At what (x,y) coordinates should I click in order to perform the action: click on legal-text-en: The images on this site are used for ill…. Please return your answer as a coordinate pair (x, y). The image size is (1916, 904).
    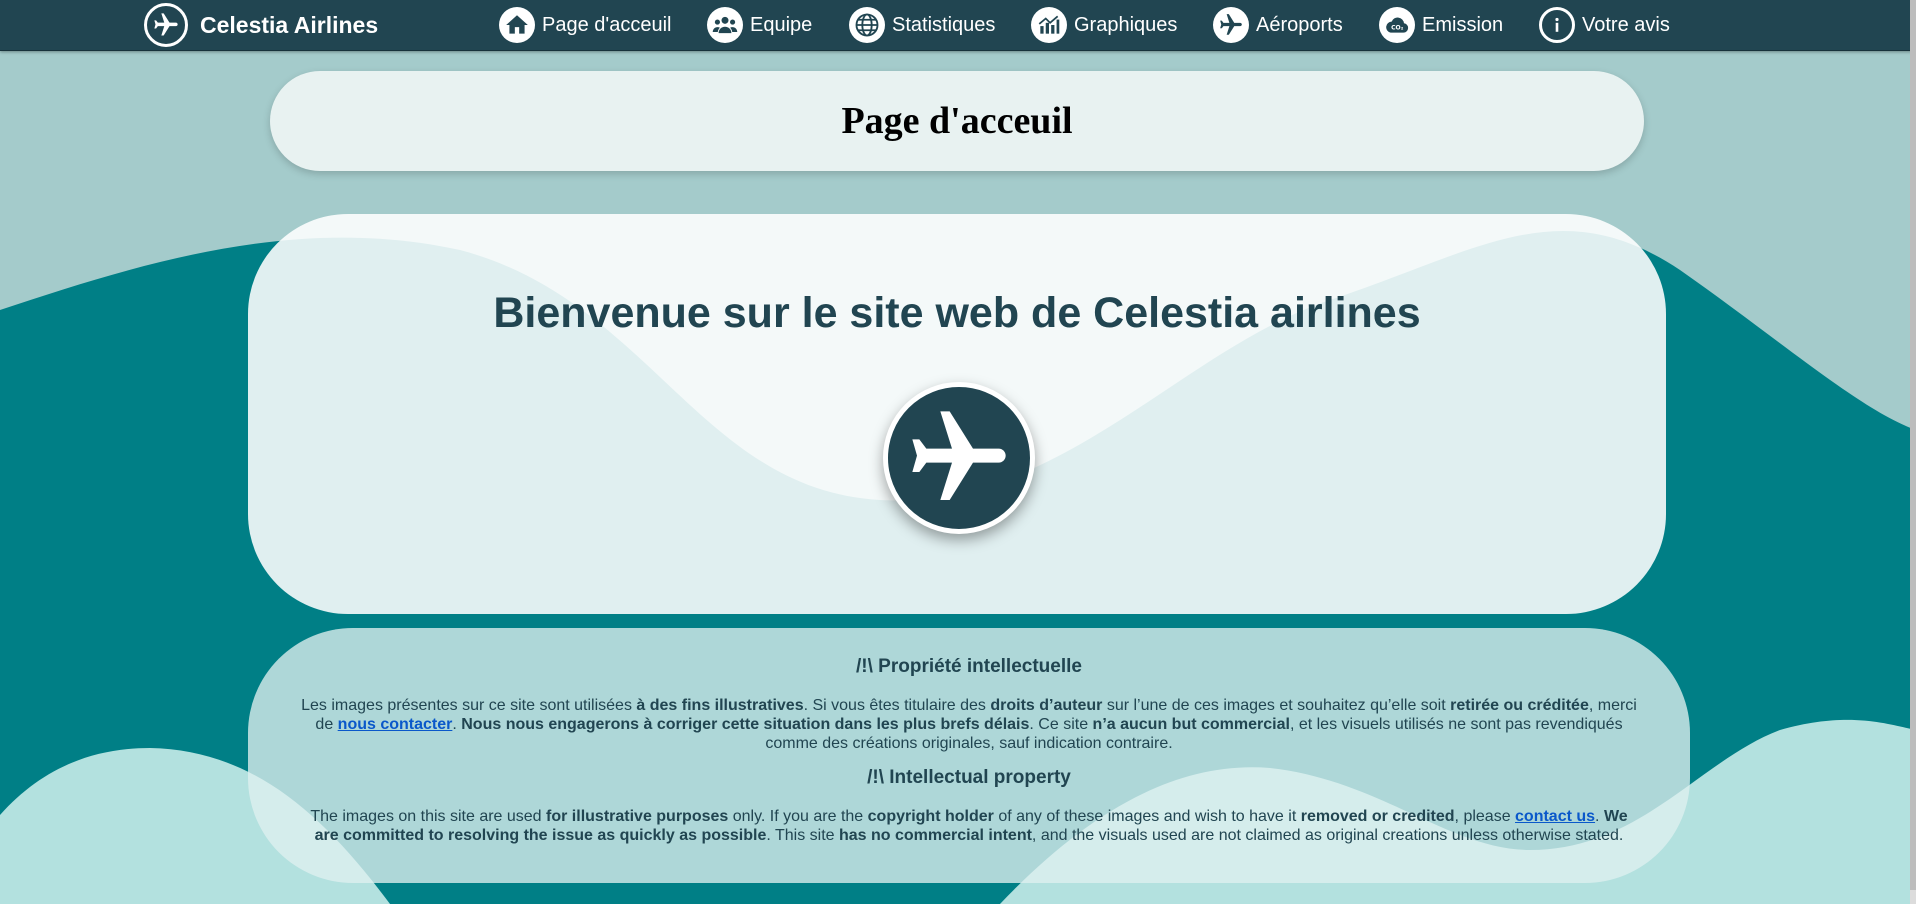
    Looking at the image, I should click on (969, 826).